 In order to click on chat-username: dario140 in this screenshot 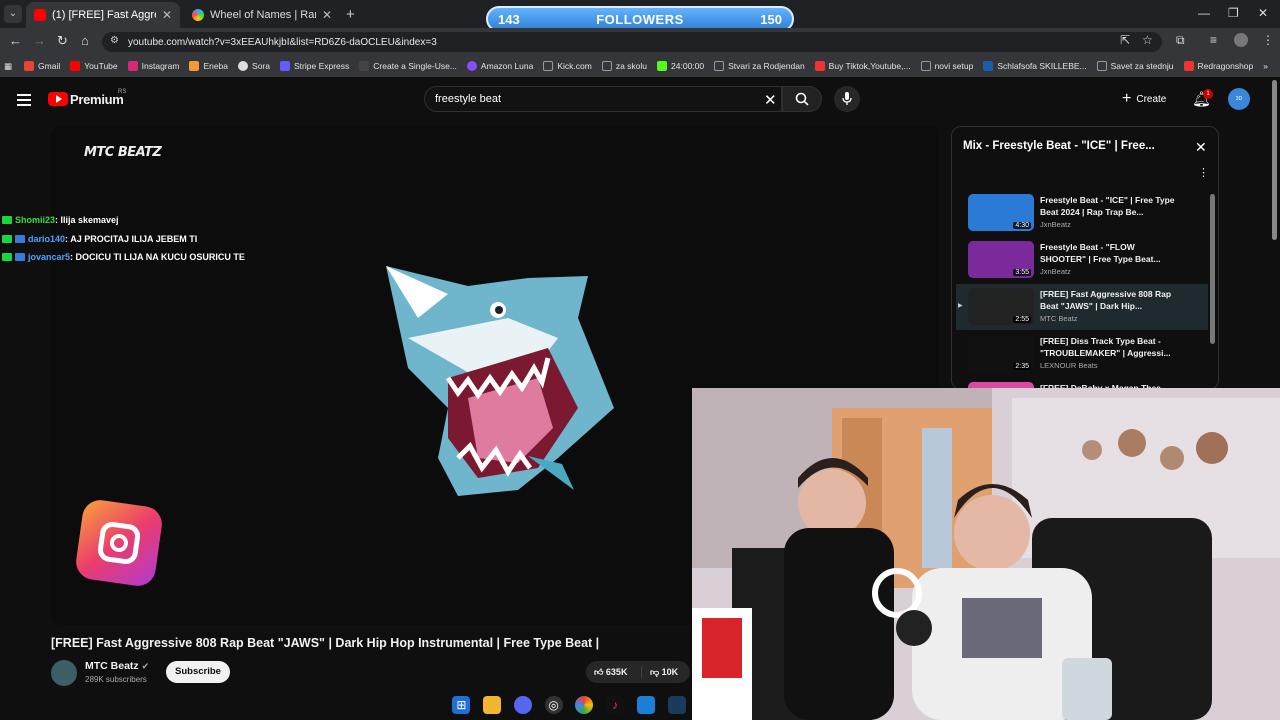, I will do `click(47, 238)`.